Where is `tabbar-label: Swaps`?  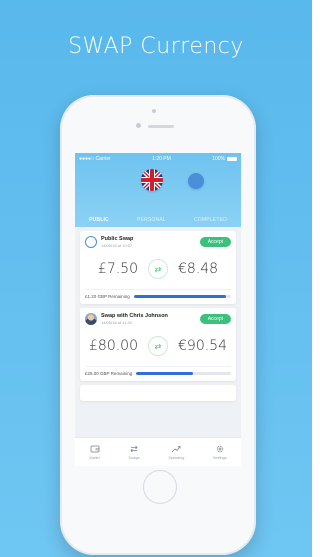 tabbar-label: Swaps is located at coordinates (134, 458).